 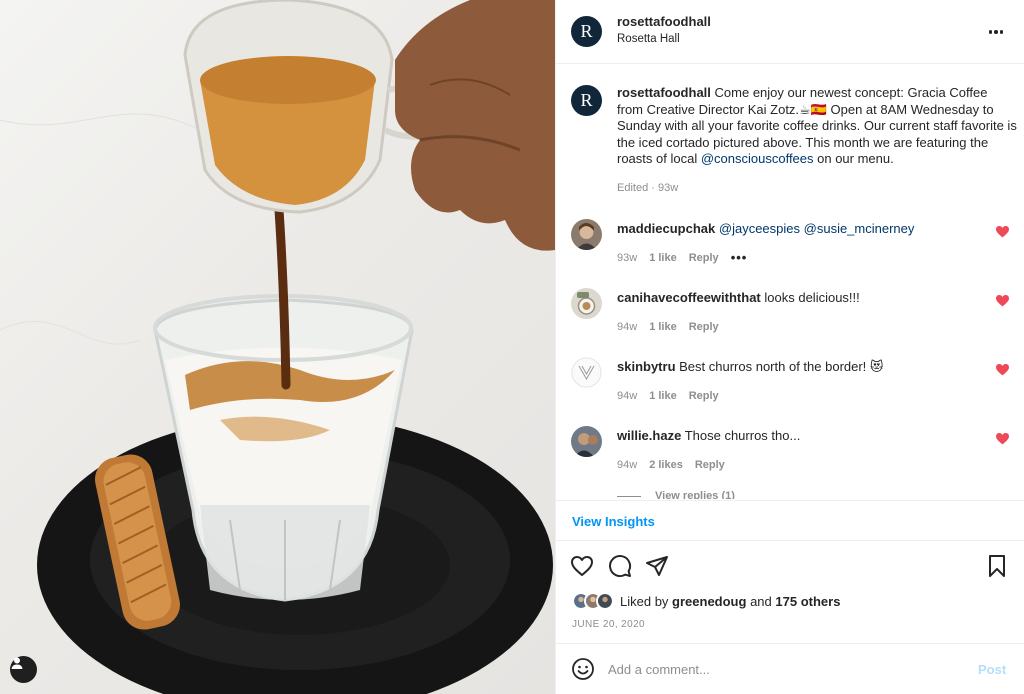 I want to click on comment-body: looks delicious!!!, so click(x=812, y=297).